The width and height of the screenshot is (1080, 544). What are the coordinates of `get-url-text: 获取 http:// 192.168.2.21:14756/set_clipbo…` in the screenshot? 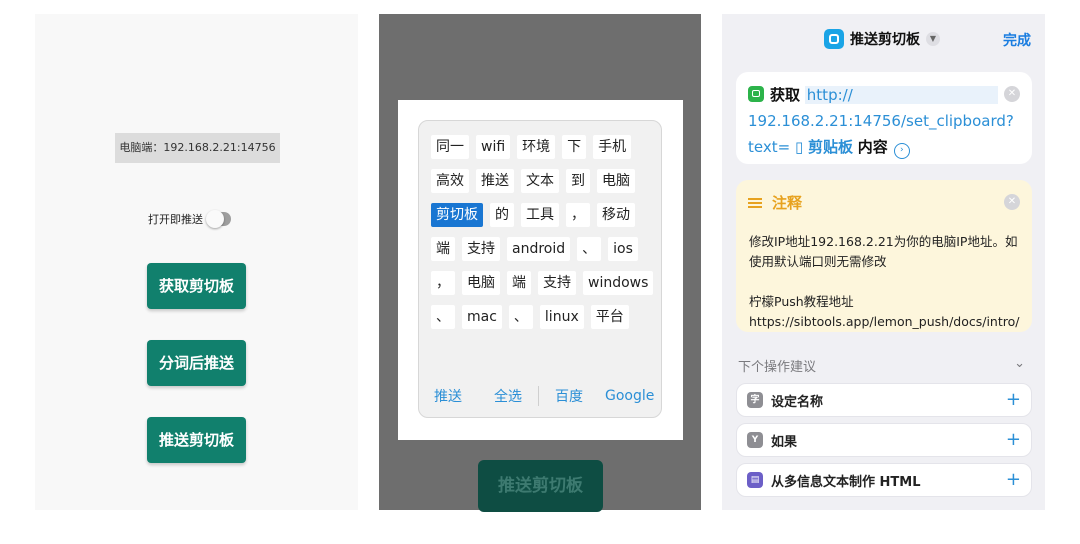 It's located at (883, 121).